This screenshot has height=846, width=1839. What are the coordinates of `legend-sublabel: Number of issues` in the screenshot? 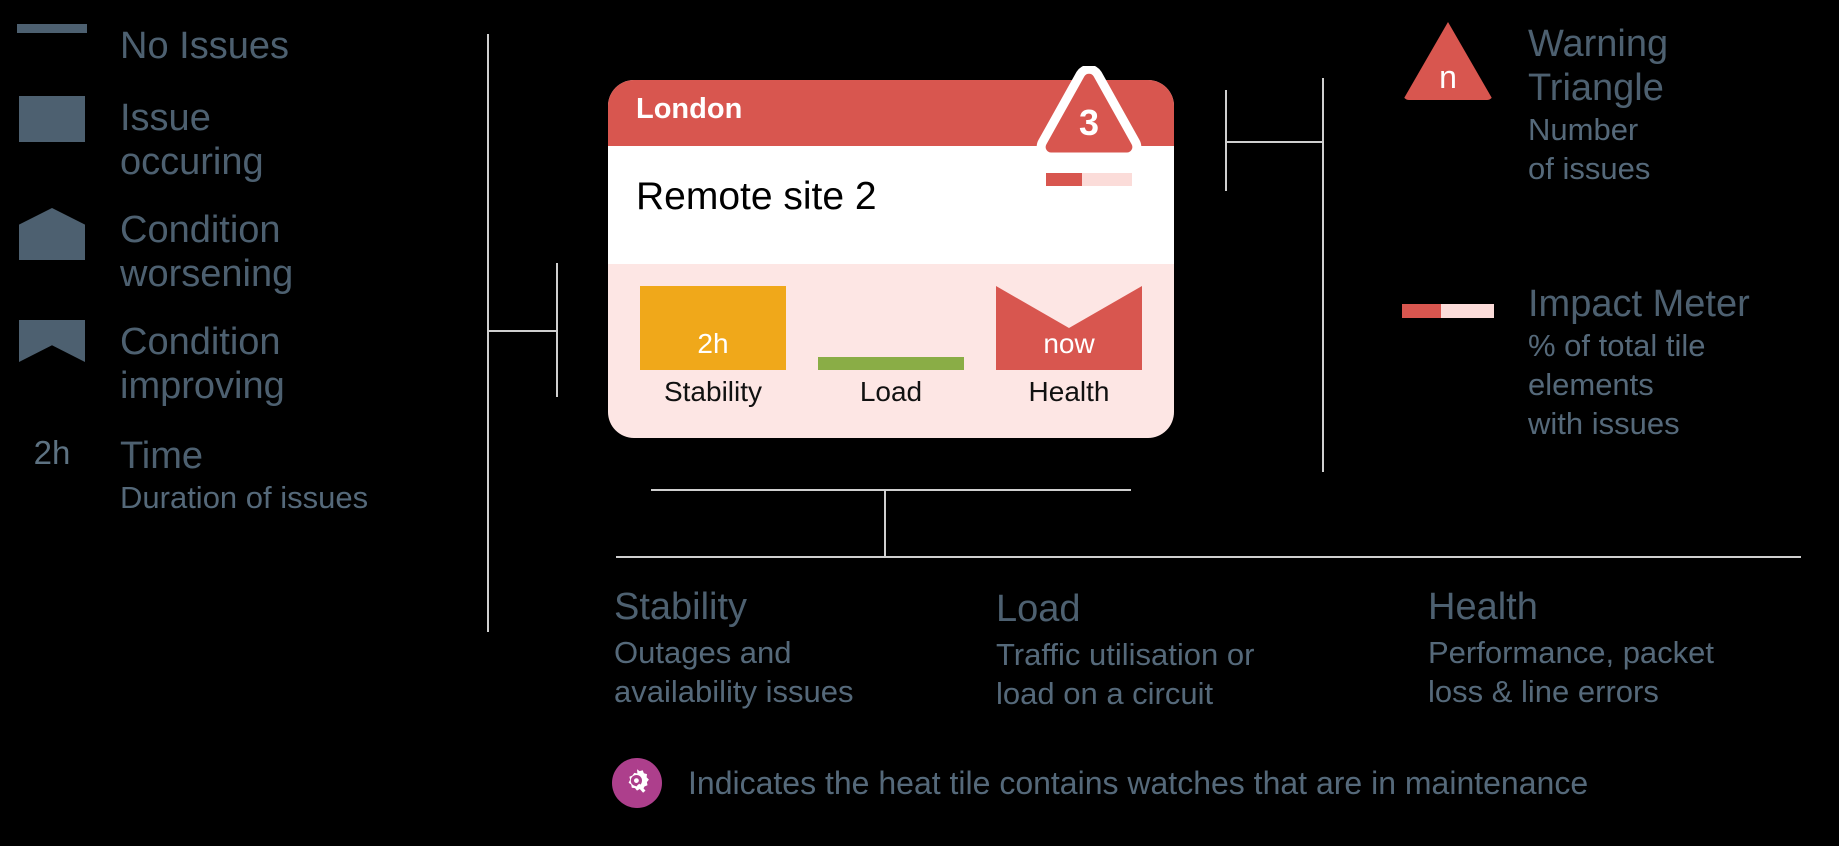 It's located at (1589, 149).